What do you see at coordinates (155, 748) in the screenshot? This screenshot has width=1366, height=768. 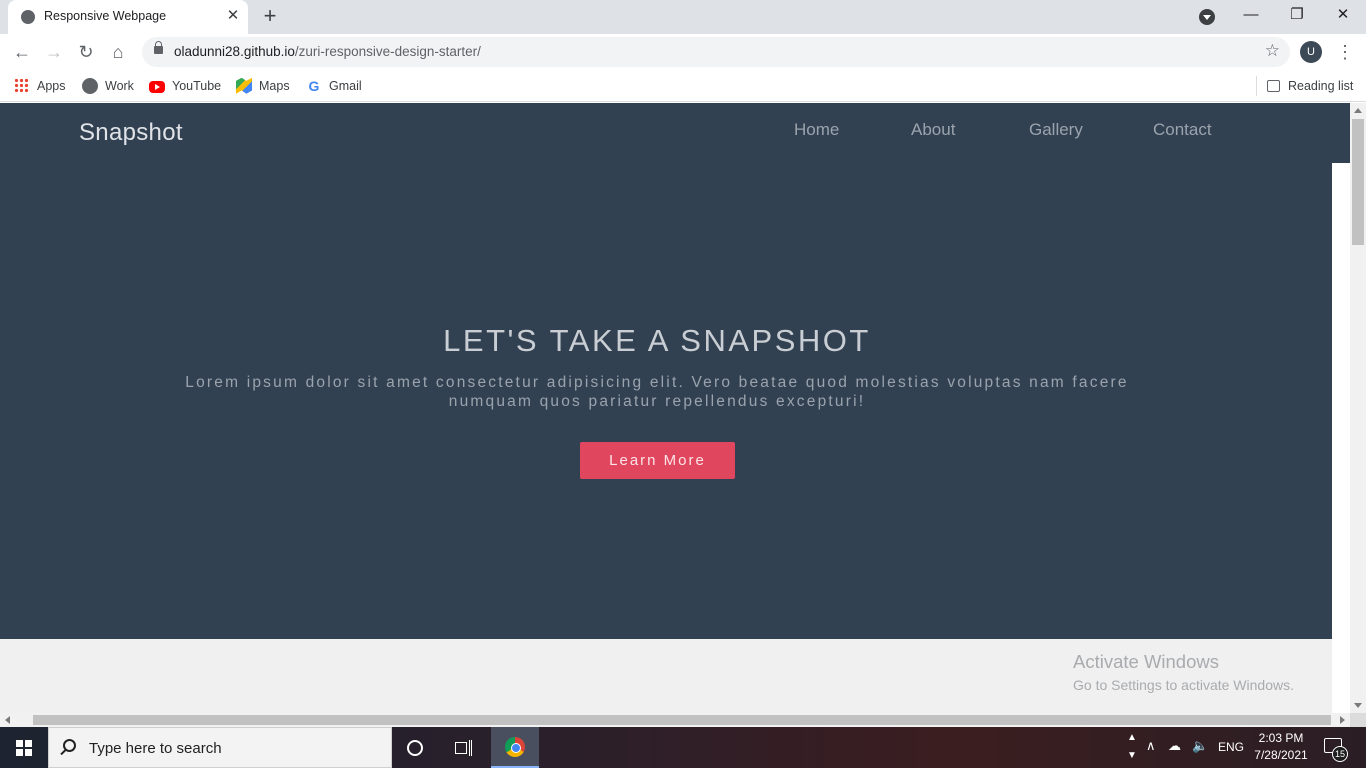 I see `taskbar-search-placeholder: Type here to search` at bounding box center [155, 748].